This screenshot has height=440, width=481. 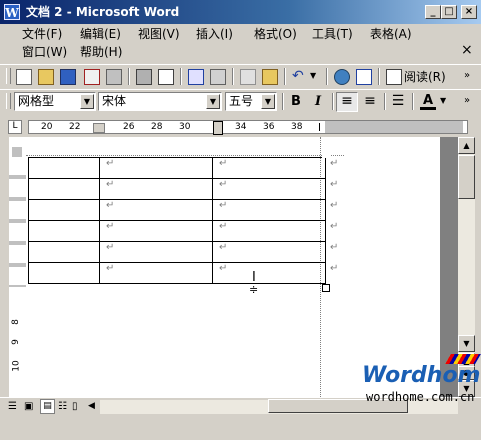 What do you see at coordinates (467, 50) in the screenshot?
I see `document-close-icon: ×` at bounding box center [467, 50].